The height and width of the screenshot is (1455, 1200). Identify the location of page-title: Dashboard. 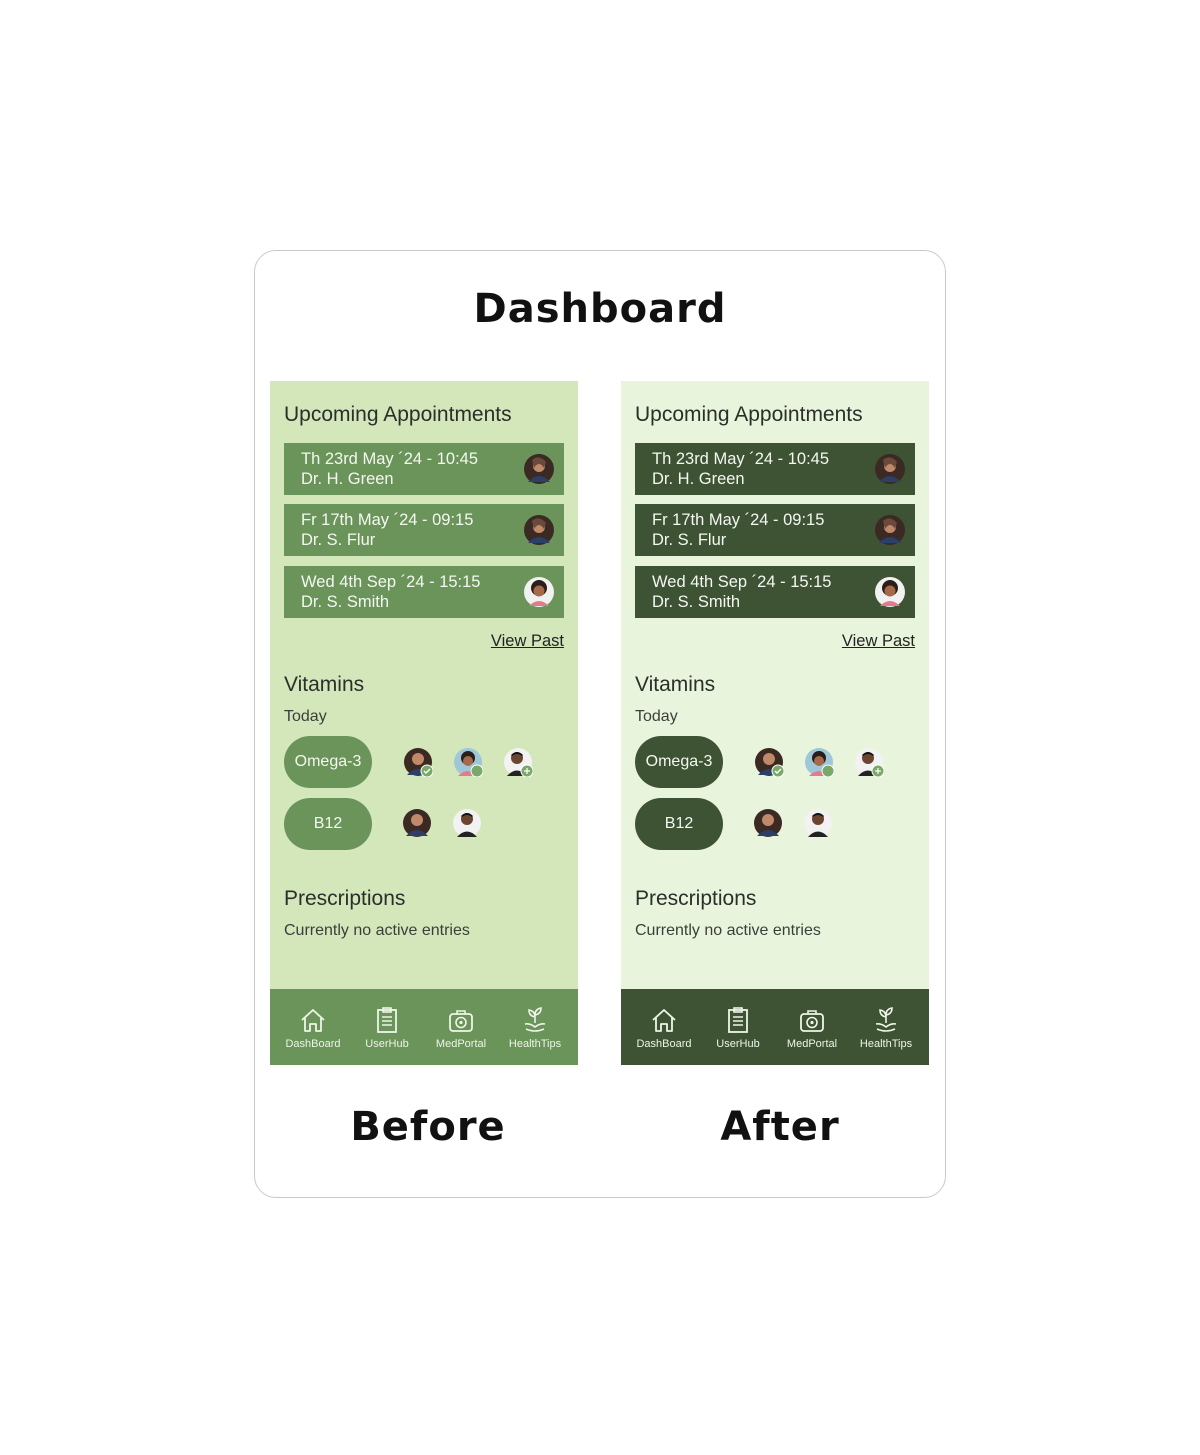
(600, 309).